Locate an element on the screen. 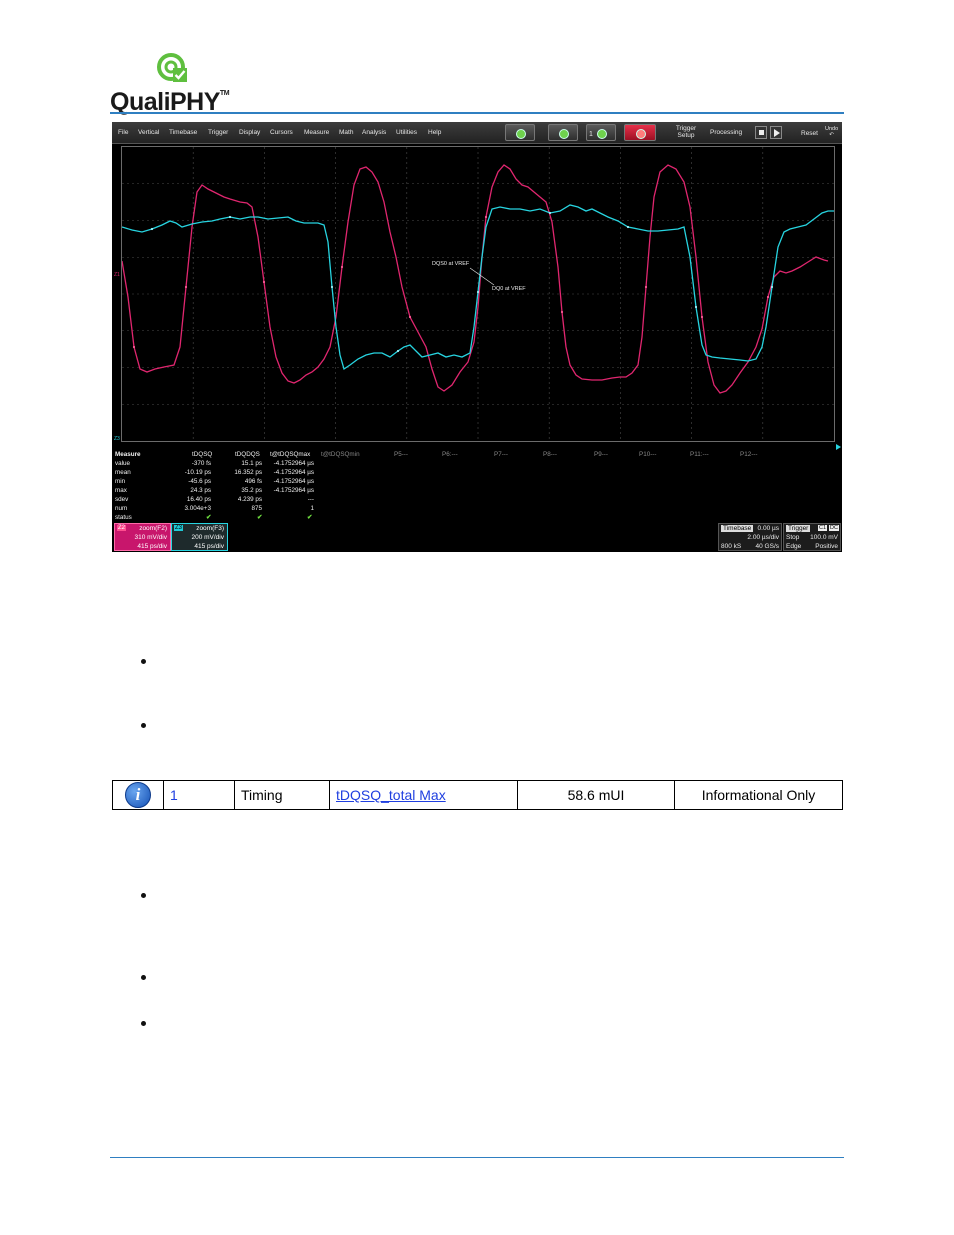 Image resolution: width=954 pixels, height=1235 pixels. measure-cell: 3.004e+3 is located at coordinates (197, 508).